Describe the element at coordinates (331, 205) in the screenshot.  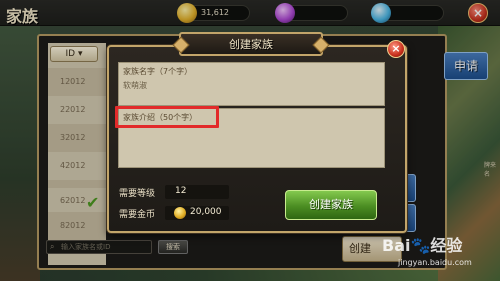
I see `create-family-button: 创建家族` at that location.